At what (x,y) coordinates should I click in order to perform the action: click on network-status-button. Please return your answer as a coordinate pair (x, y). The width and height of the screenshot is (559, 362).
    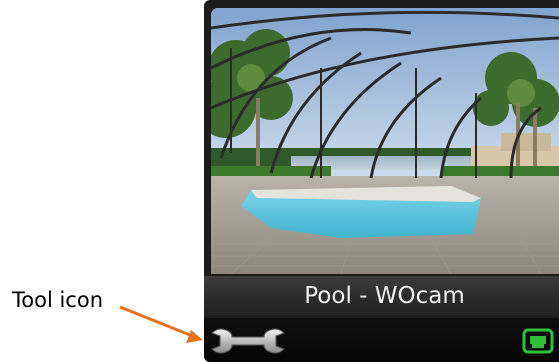
    Looking at the image, I should click on (538, 341).